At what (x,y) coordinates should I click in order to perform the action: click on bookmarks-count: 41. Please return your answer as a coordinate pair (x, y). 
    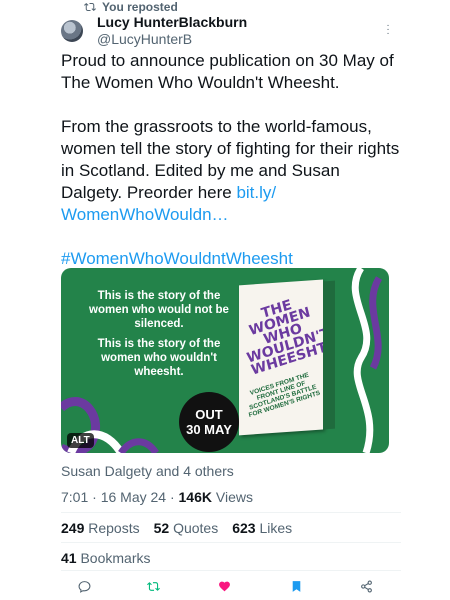
    Looking at the image, I should click on (69, 558).